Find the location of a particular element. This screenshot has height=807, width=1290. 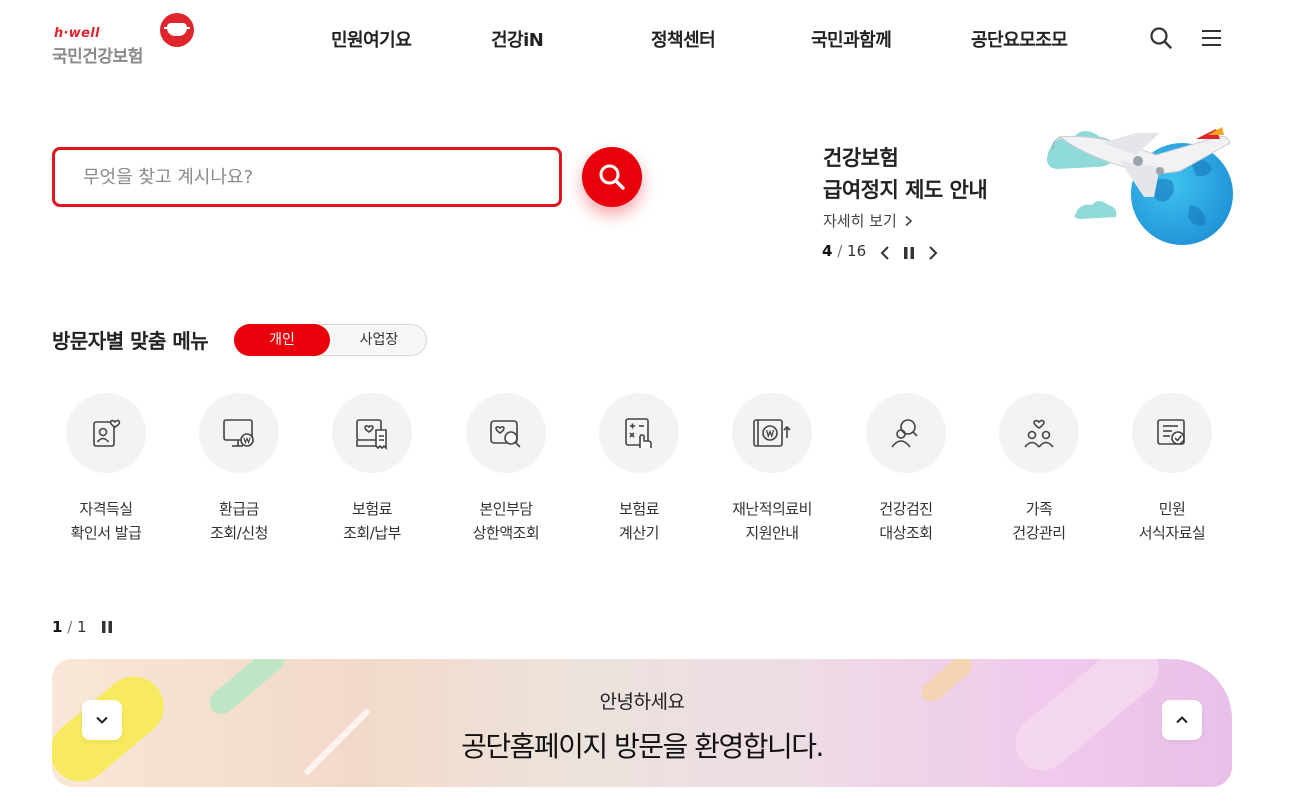

nav-item-civil: 민원여기요 is located at coordinates (371, 39).